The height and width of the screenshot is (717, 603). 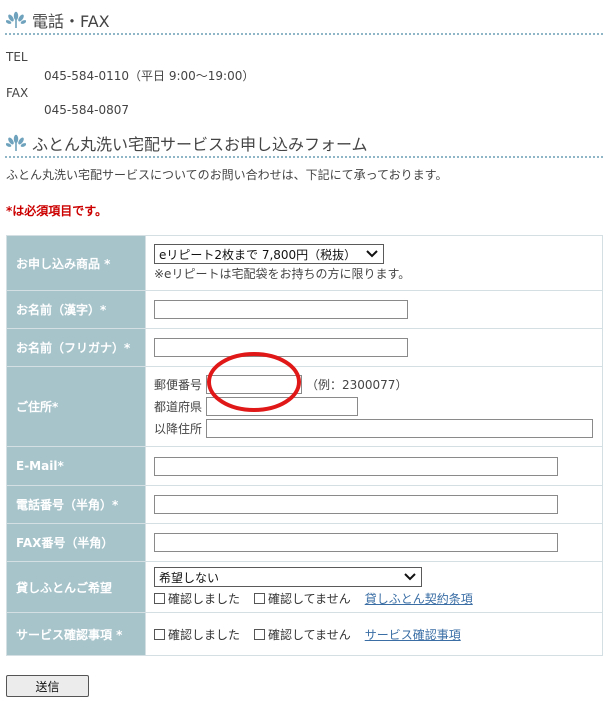 I want to click on tel-value: 045-584-0110（平日 9:00〜19:00）, so click(x=149, y=76).